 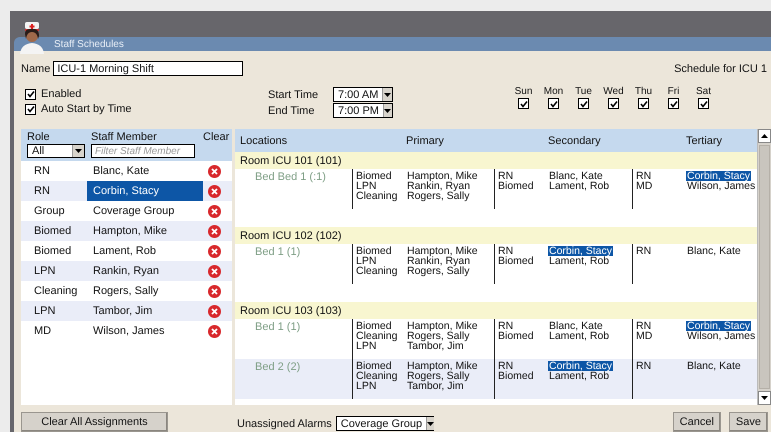 I want to click on name-field: ICU-1 Morning Shift, so click(x=148, y=68).